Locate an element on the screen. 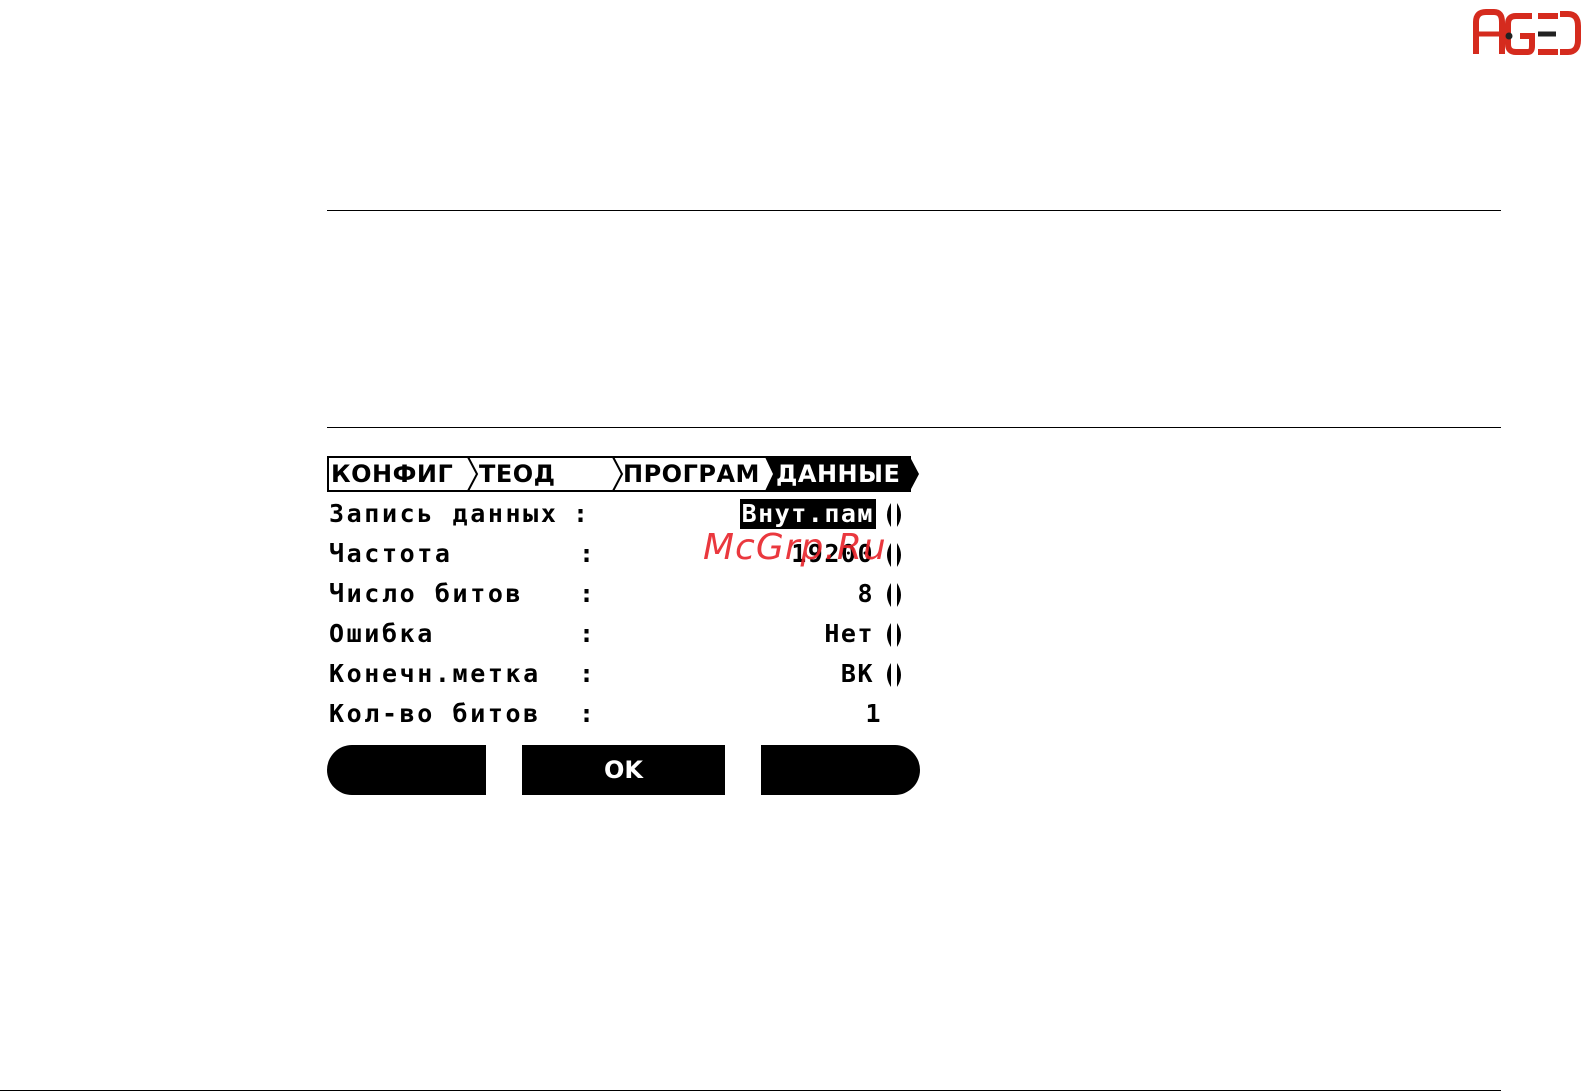 Image resolution: width=1592 pixels, height=1091 pixels. ok-button: OK is located at coordinates (623, 770).